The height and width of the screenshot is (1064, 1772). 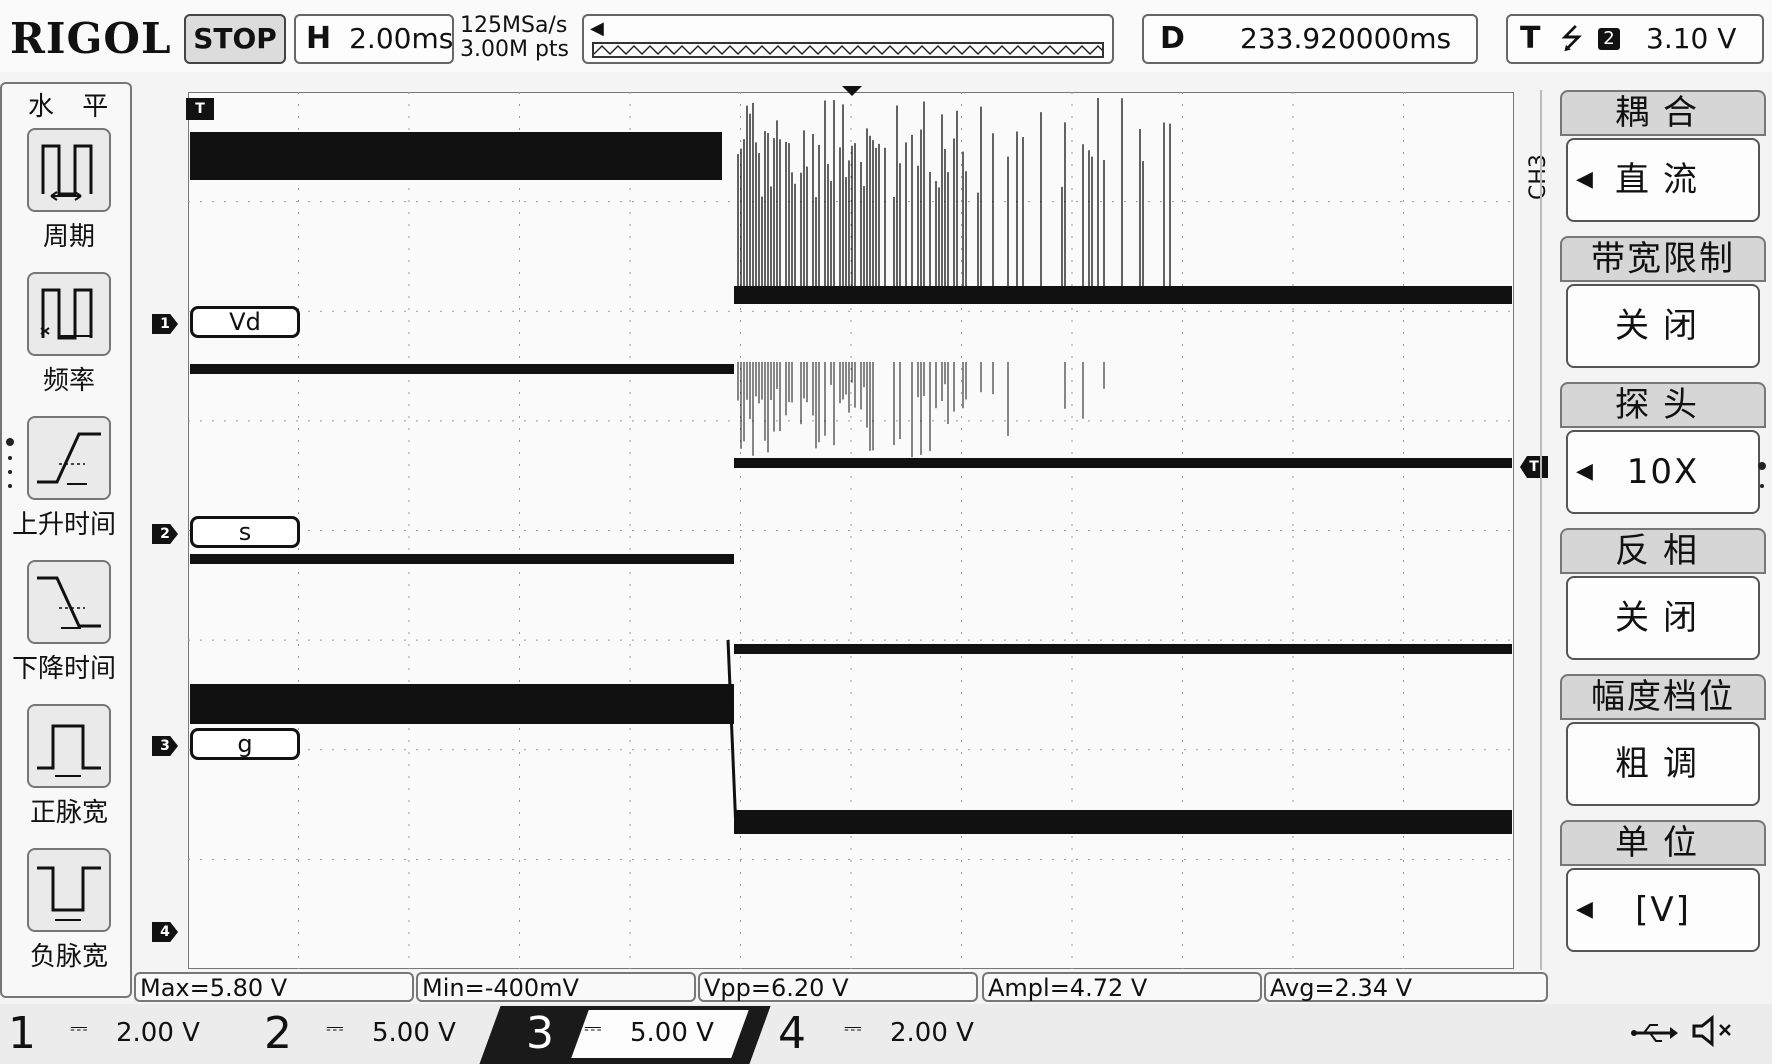 What do you see at coordinates (462, 559) in the screenshot?
I see `ch3-trace-band-low` at bounding box center [462, 559].